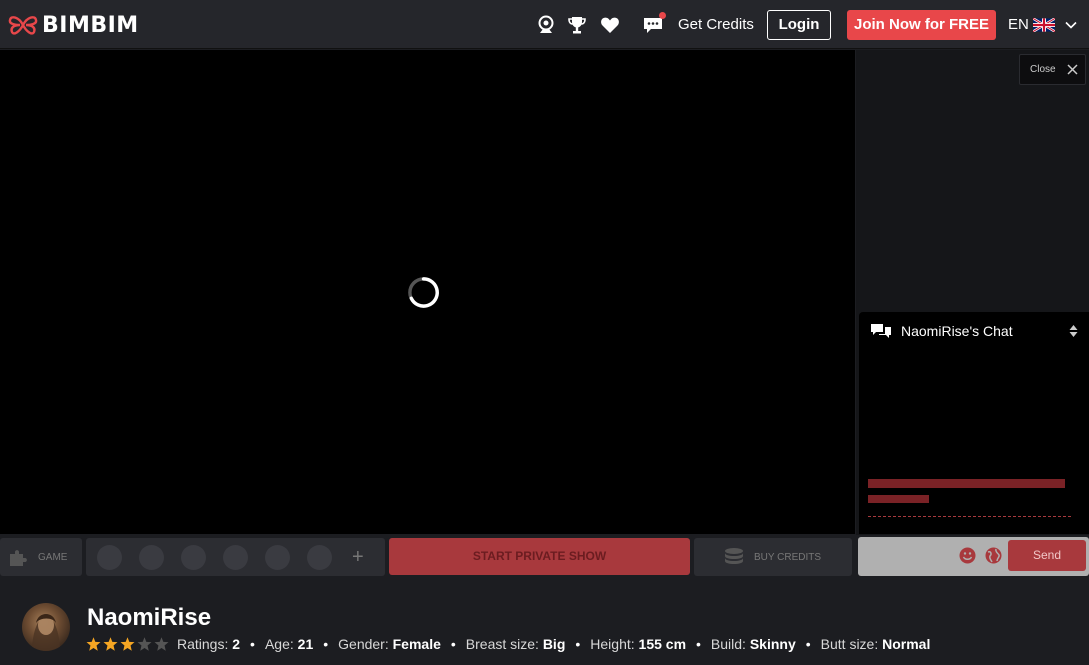 Image resolution: width=1089 pixels, height=665 pixels. What do you see at coordinates (539, 556) in the screenshot?
I see `start-private-show-button: START PRIVATE SHOW` at bounding box center [539, 556].